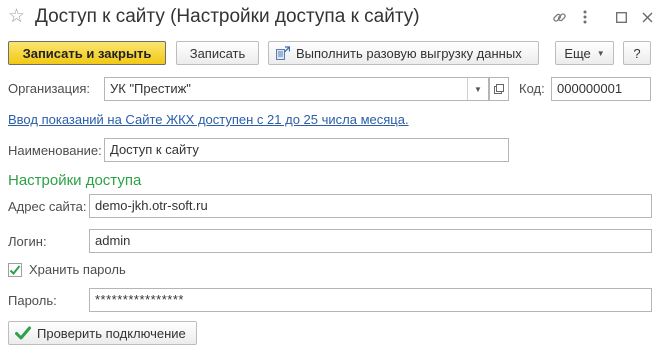 The height and width of the screenshot is (357, 666). What do you see at coordinates (590, 88) in the screenshot?
I see `code-value: 000000001` at bounding box center [590, 88].